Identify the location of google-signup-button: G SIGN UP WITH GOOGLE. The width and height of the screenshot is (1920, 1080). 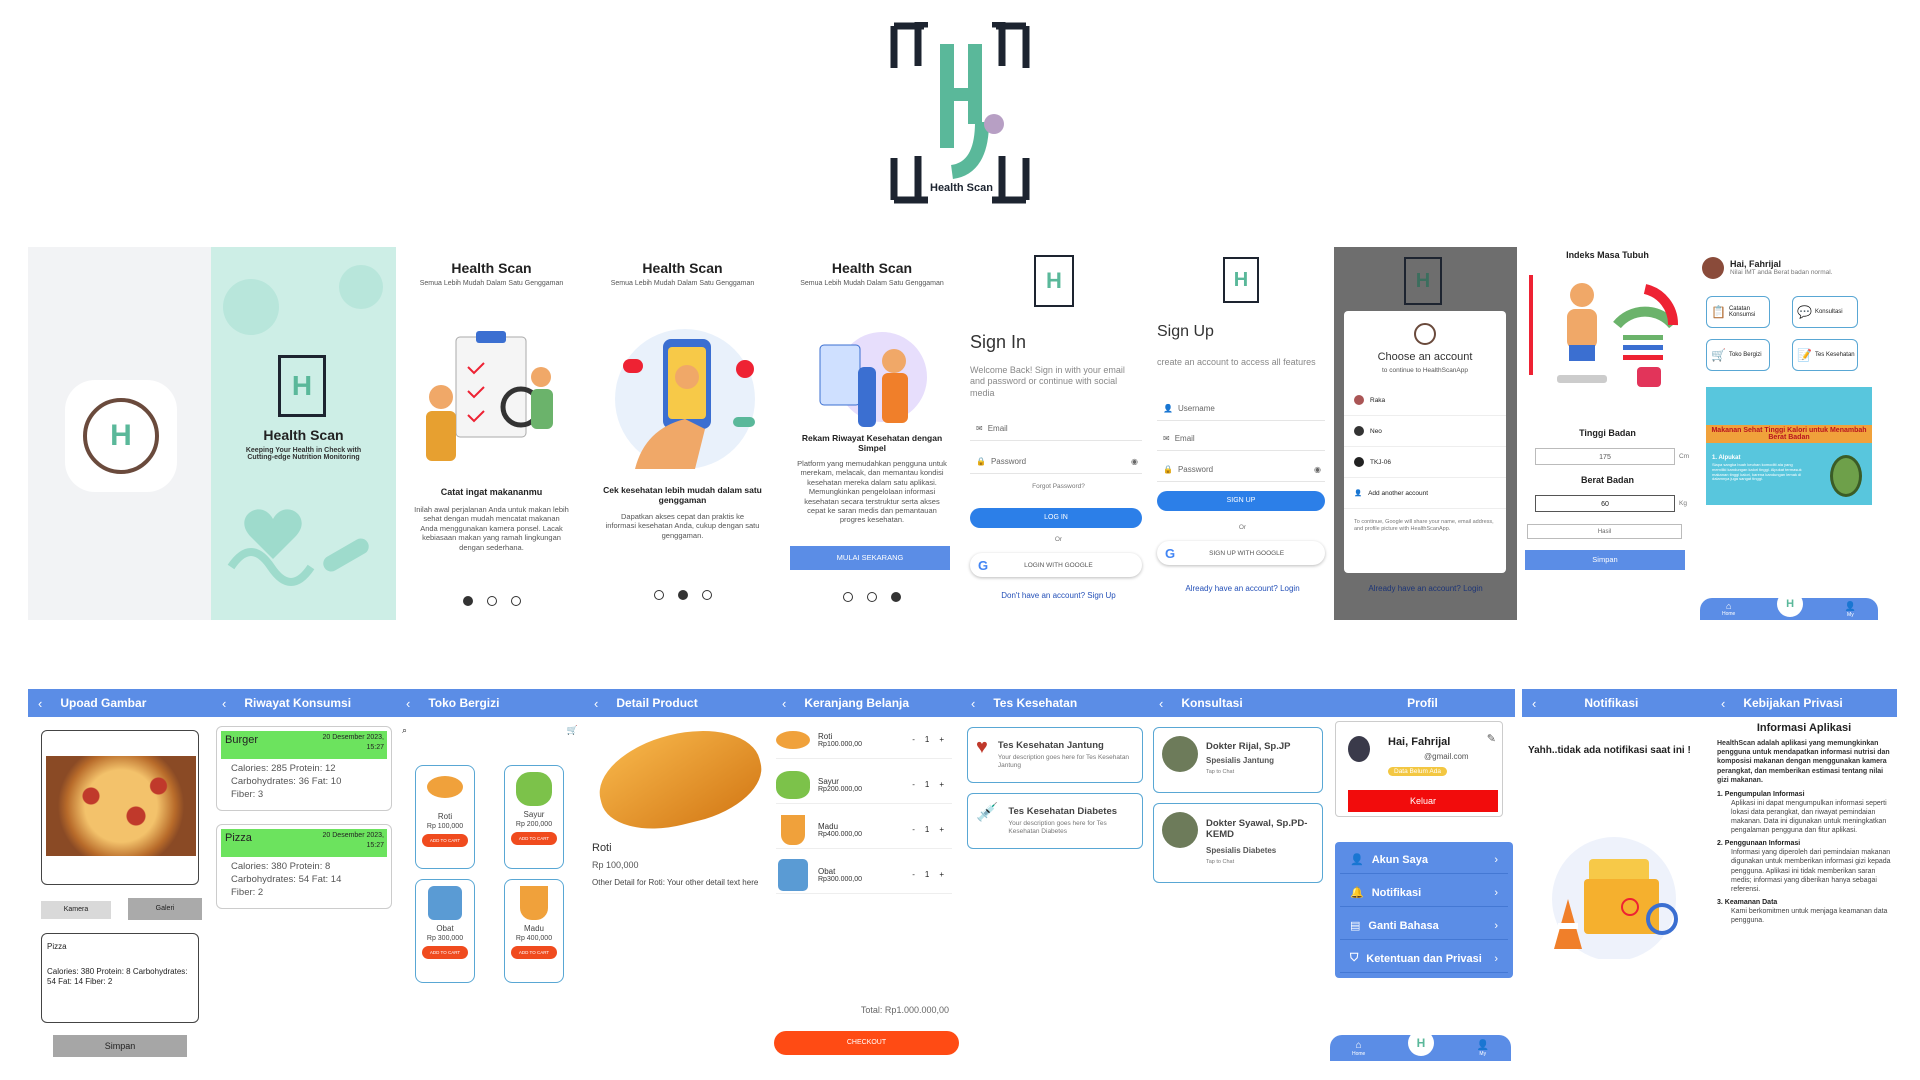
(1241, 553).